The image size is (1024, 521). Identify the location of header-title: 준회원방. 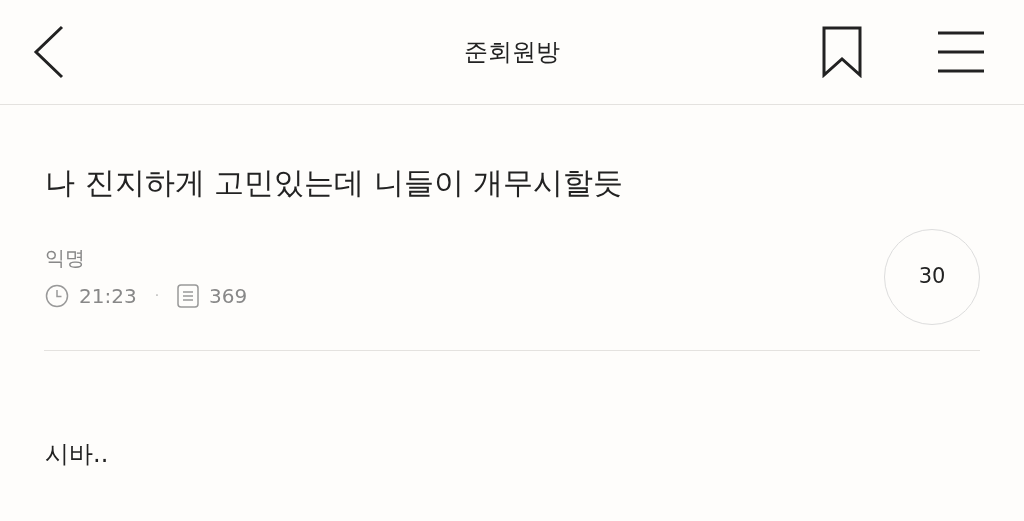
(512, 52).